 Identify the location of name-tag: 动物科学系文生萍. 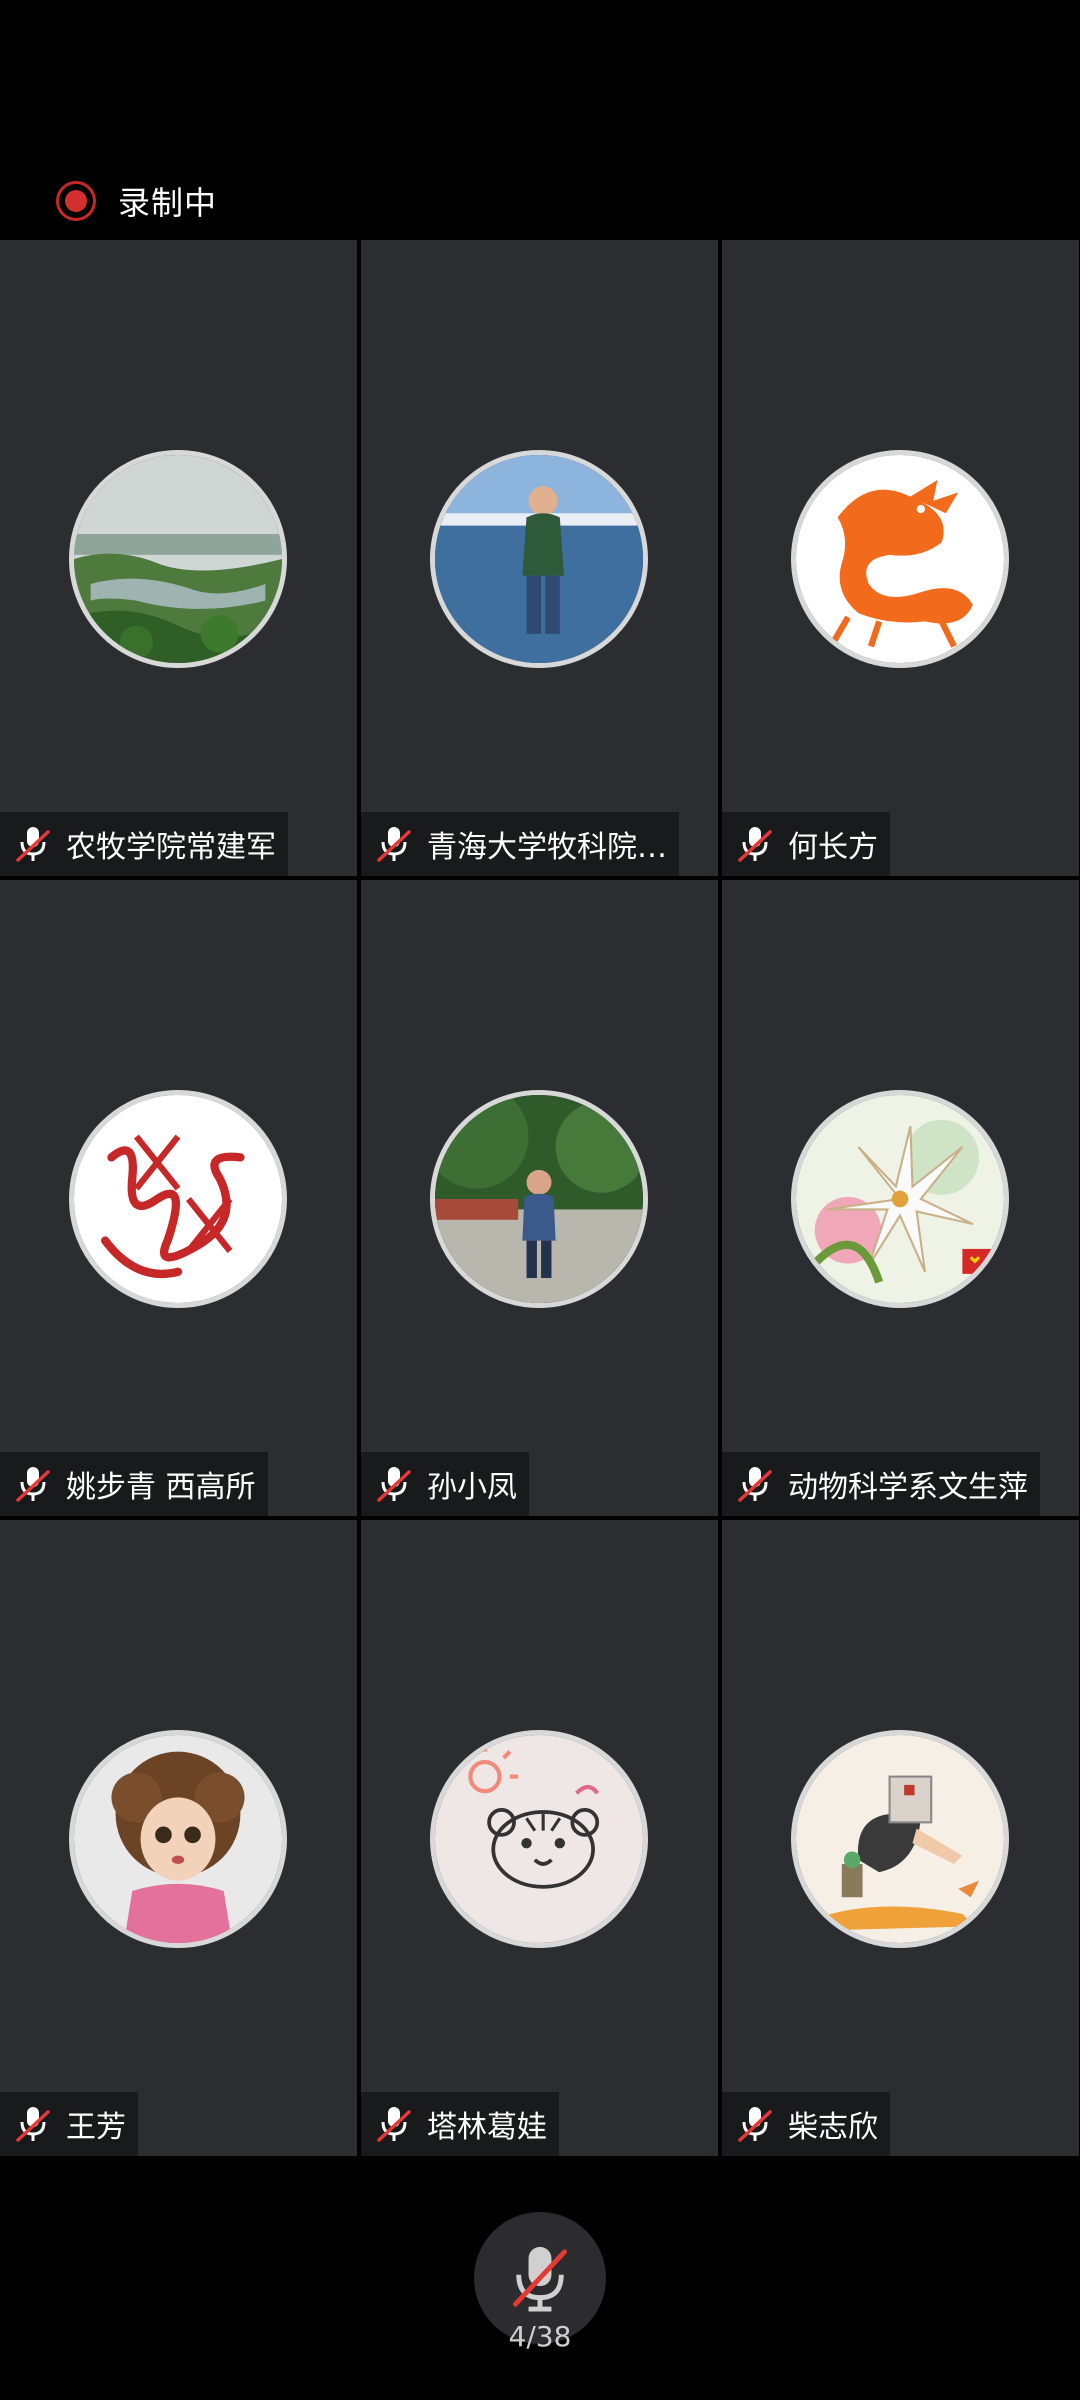
(881, 1484).